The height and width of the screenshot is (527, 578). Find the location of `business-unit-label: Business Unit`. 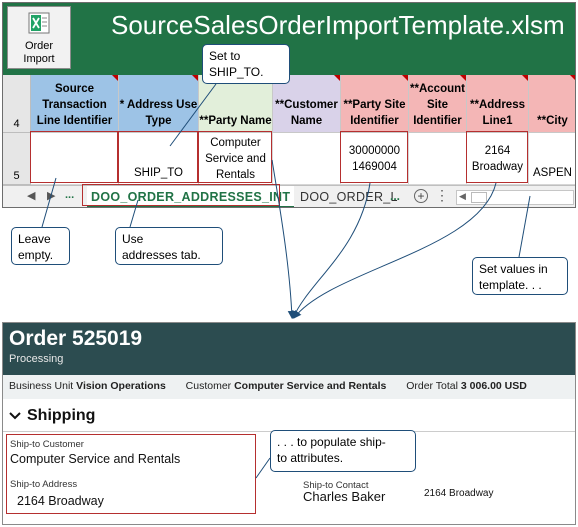

business-unit-label: Business Unit is located at coordinates (41, 386).